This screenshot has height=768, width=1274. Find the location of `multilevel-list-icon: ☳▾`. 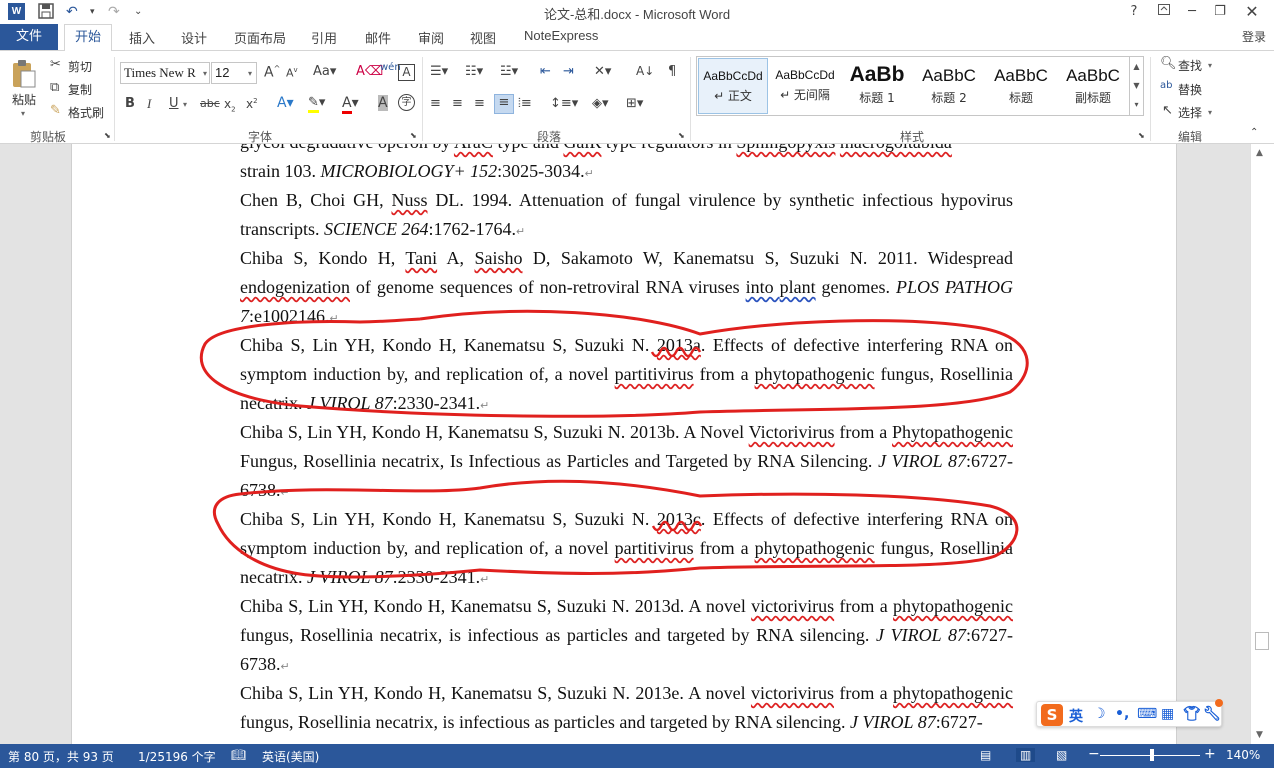

multilevel-list-icon: ☳▾ is located at coordinates (509, 71).